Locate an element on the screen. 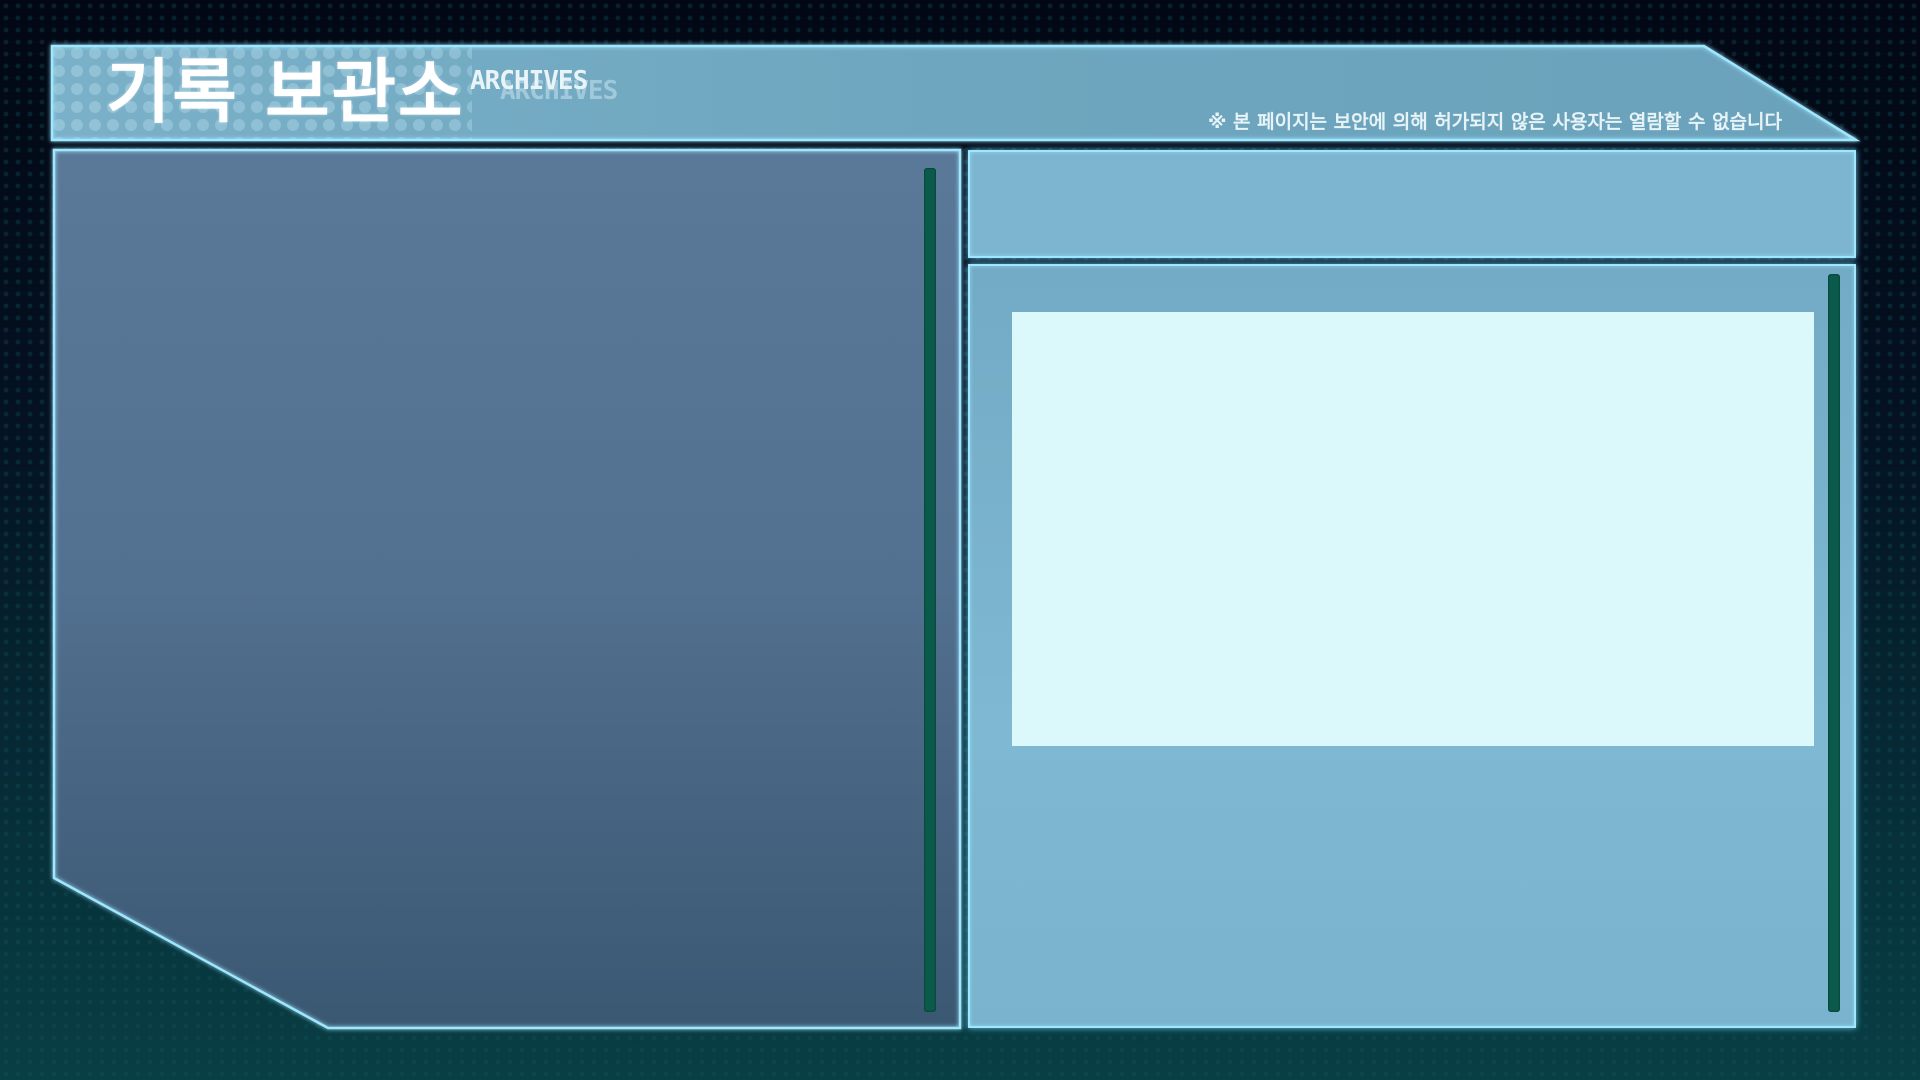 This screenshot has width=1920, height=1080. security-notice: ※ 본 페이지는 보안에 의해 허가되지 않은 사용자는 열람할 수 없습니다 is located at coordinates (1494, 122).